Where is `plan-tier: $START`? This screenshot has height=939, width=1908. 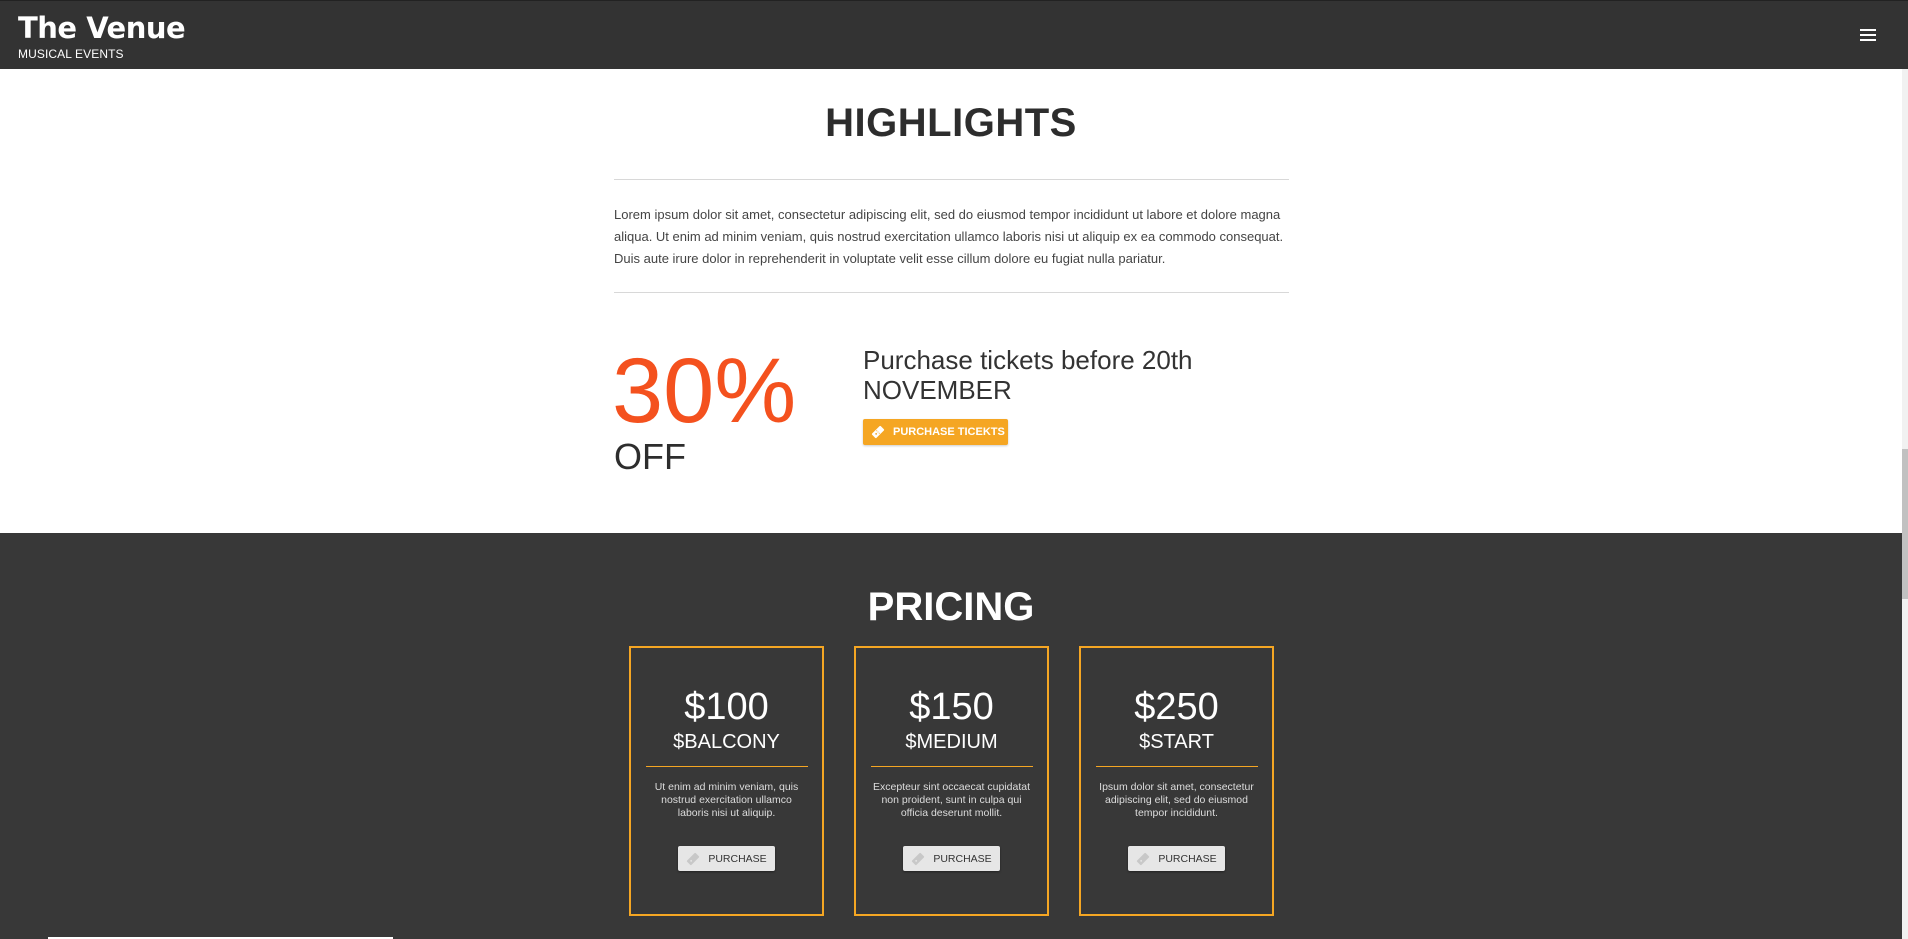 plan-tier: $START is located at coordinates (1176, 742).